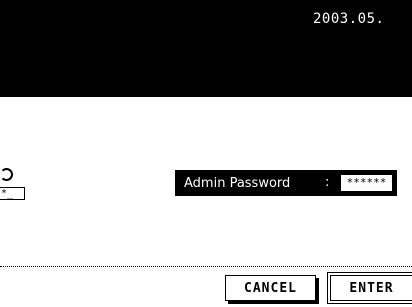 The image size is (412, 307). I want to click on admin-password-field: Admin Password : ******, so click(286, 183).